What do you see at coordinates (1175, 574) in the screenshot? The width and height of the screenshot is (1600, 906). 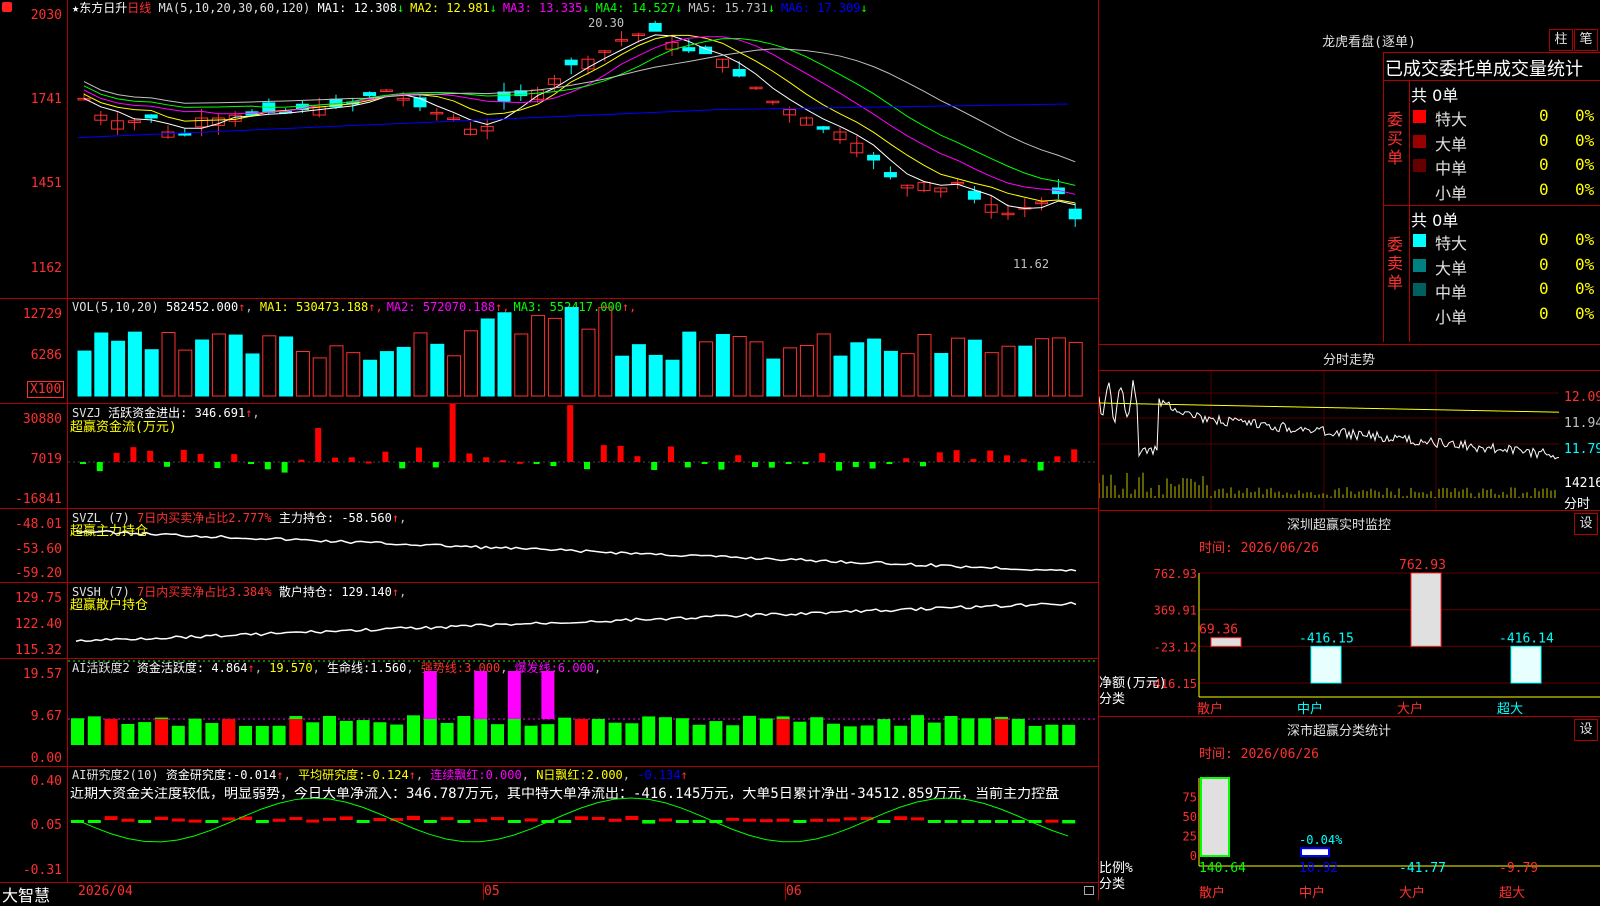 I see `monitor-tick-1: 762.93` at bounding box center [1175, 574].